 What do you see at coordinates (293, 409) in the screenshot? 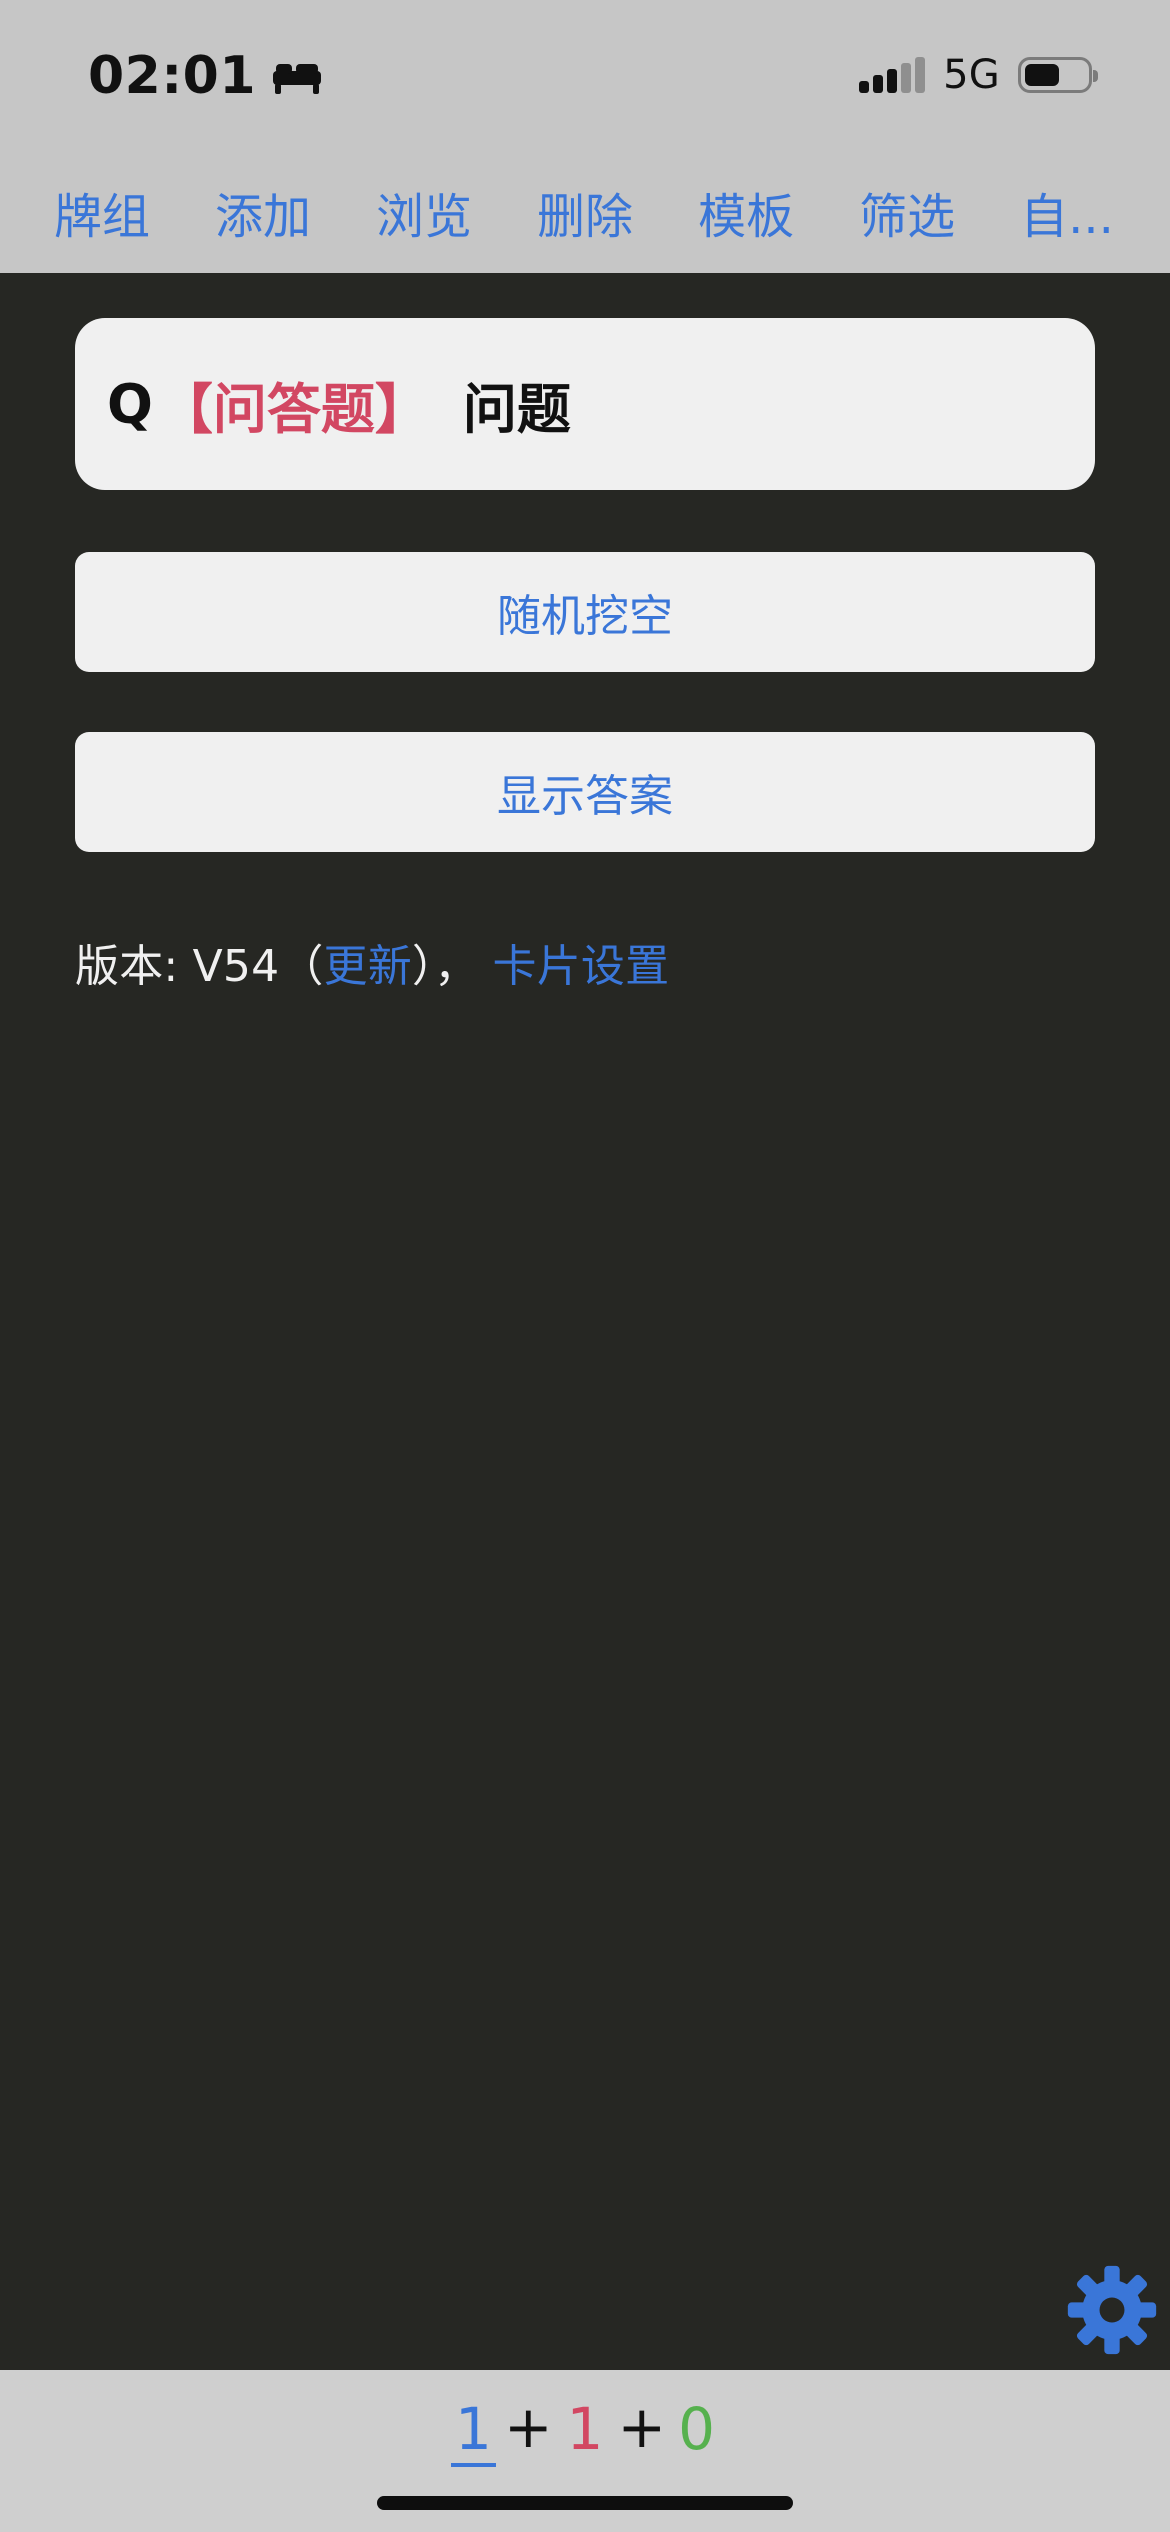
I see `question-tag: 【问答题】` at bounding box center [293, 409].